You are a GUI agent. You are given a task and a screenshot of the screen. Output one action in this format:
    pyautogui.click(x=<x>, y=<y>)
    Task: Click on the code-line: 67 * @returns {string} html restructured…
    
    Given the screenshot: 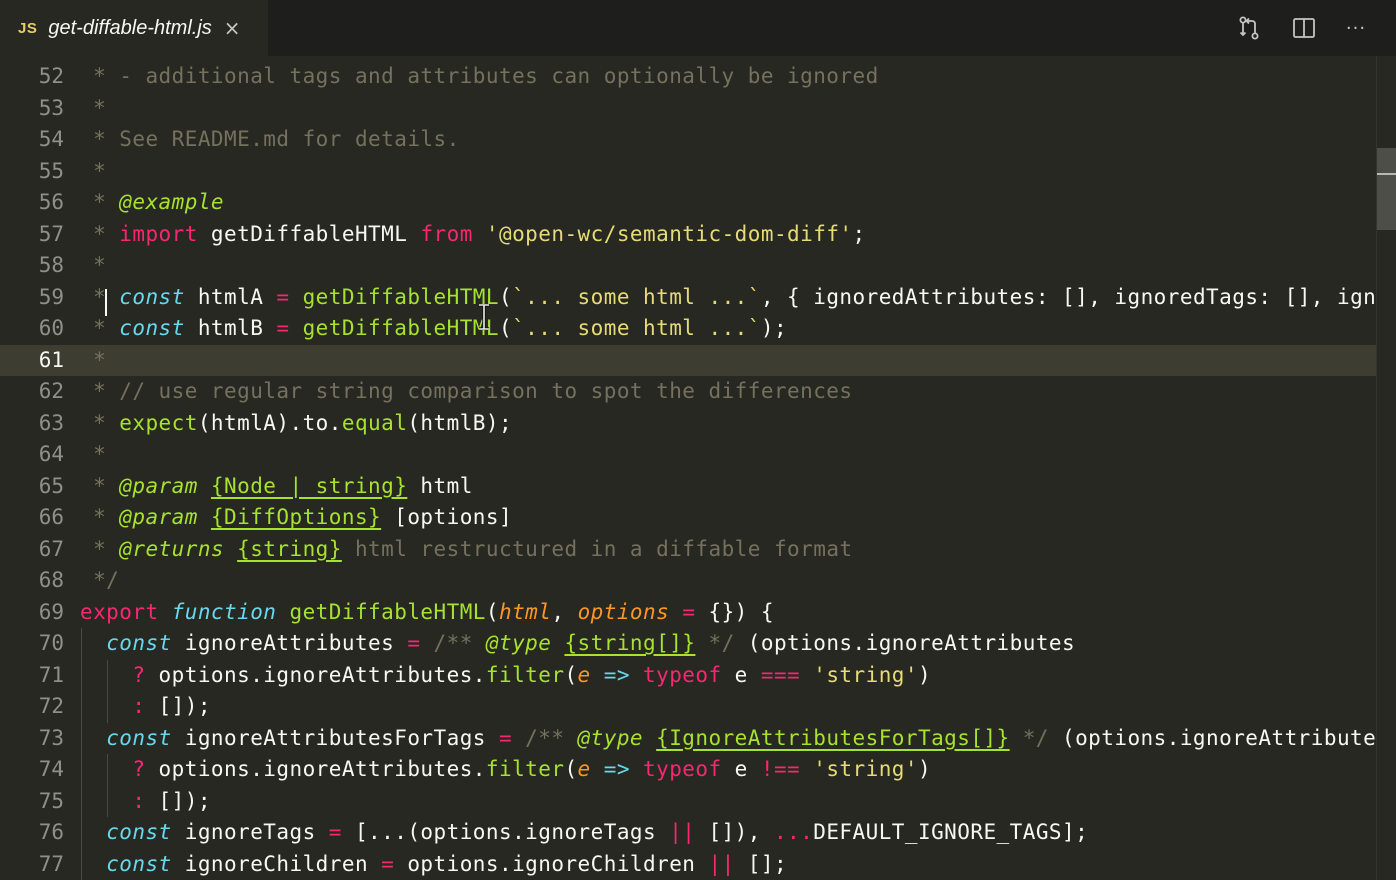 What is the action you would take?
    pyautogui.click(x=698, y=550)
    